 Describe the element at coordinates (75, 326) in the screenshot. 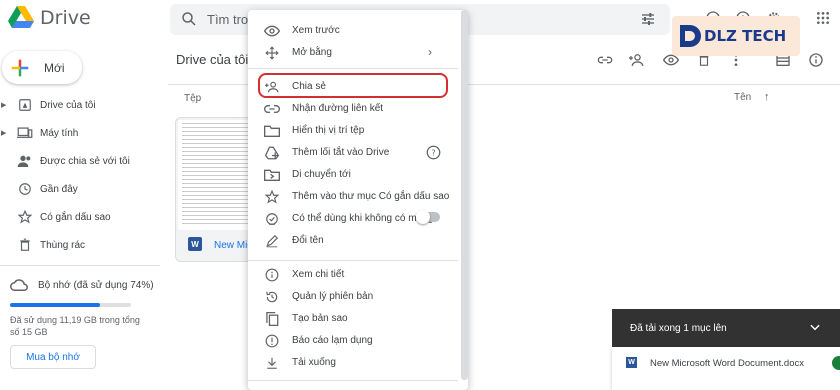

I see `storage-detail: Đã sử dụng 11,19 GB trong tổng số 15 GB` at that location.